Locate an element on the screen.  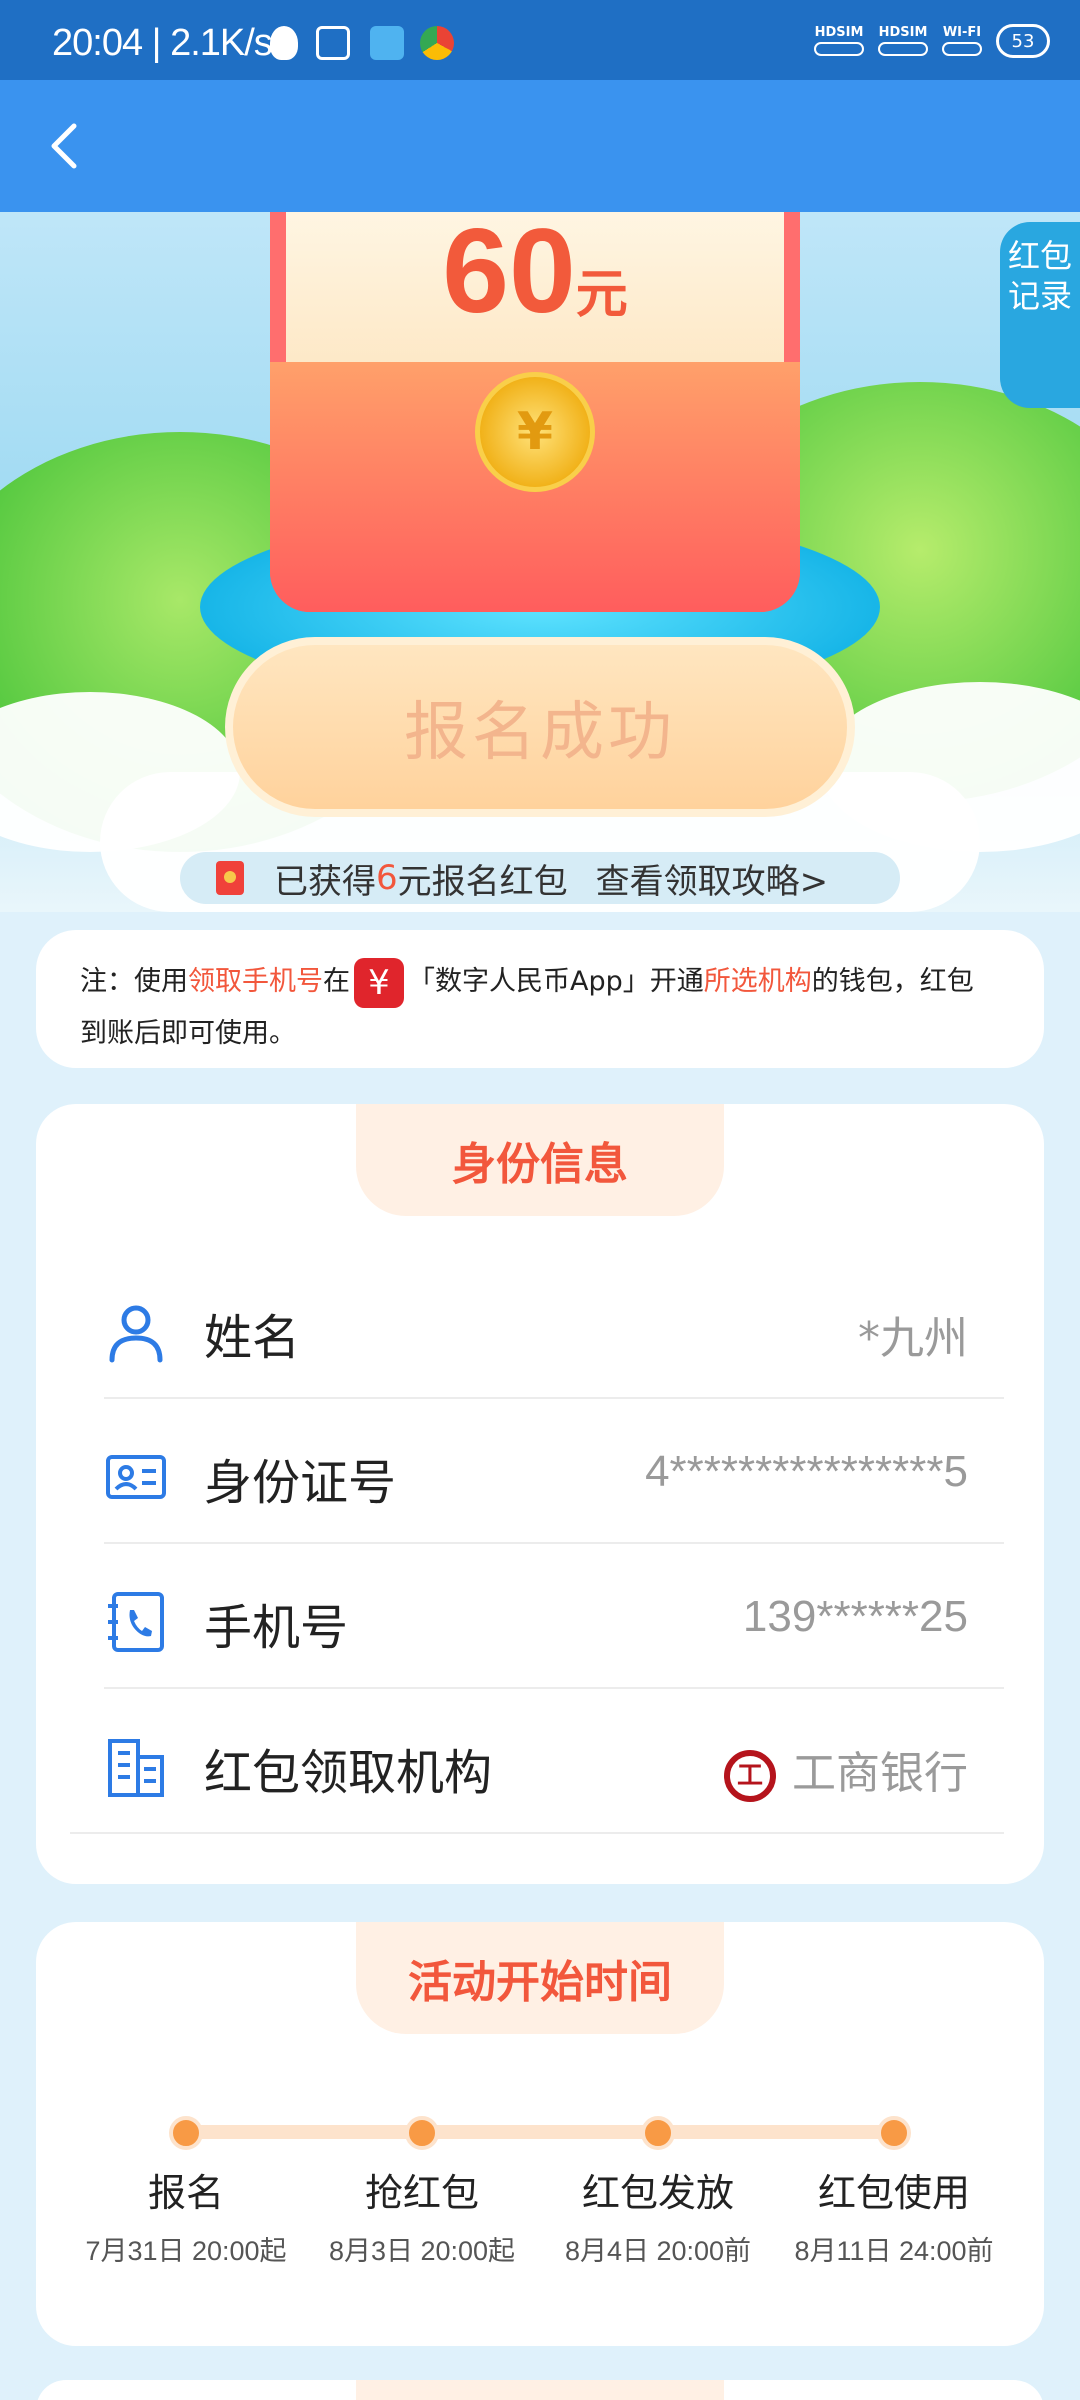
phone-row: 手机号 139******25 is located at coordinates (554, 1616).